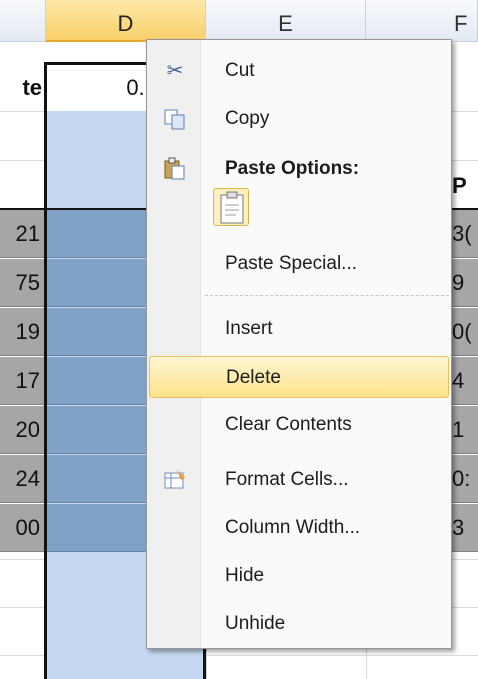  I want to click on cell-f-value: 0(, so click(465, 332).